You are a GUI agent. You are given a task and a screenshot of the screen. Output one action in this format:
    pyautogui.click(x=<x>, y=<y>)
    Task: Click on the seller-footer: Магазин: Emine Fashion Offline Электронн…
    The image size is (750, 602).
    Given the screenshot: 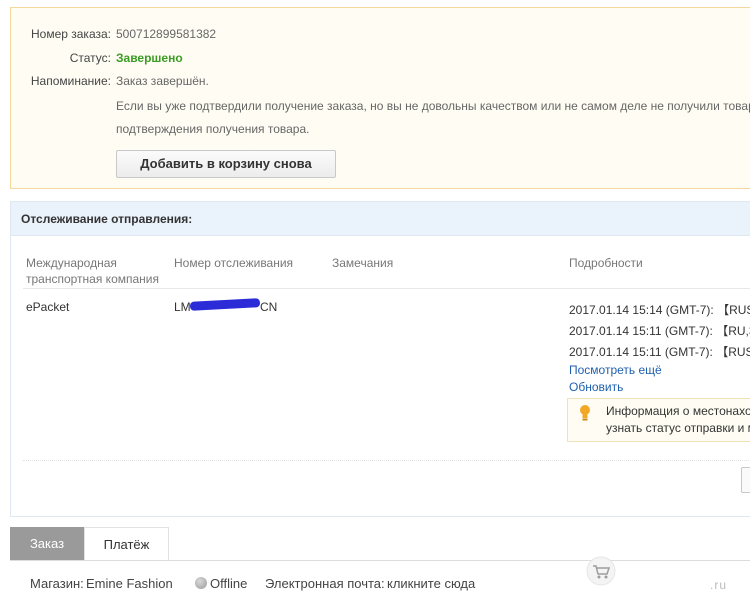 What is the action you would take?
    pyautogui.click(x=375, y=581)
    